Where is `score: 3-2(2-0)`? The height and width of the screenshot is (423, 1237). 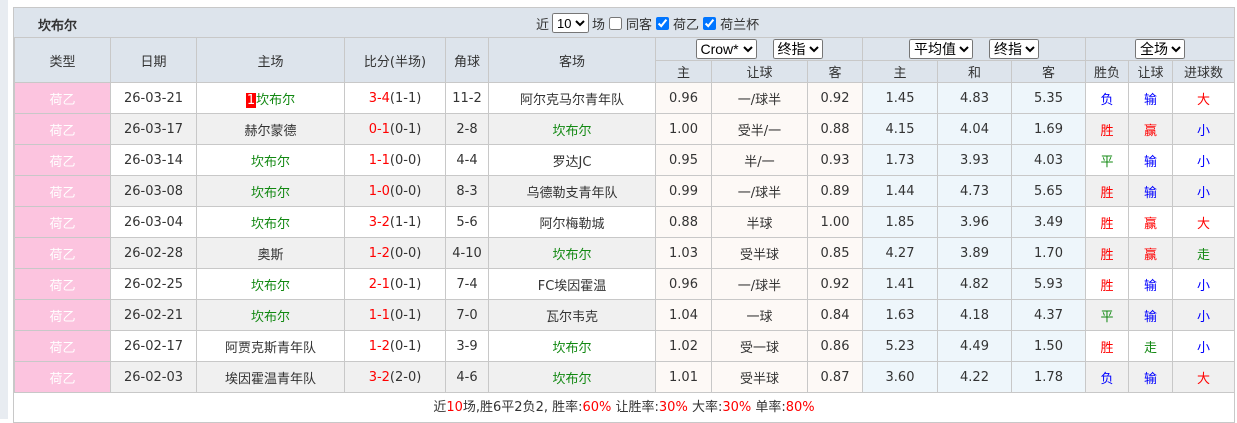
score: 3-2(2-0) is located at coordinates (395, 377).